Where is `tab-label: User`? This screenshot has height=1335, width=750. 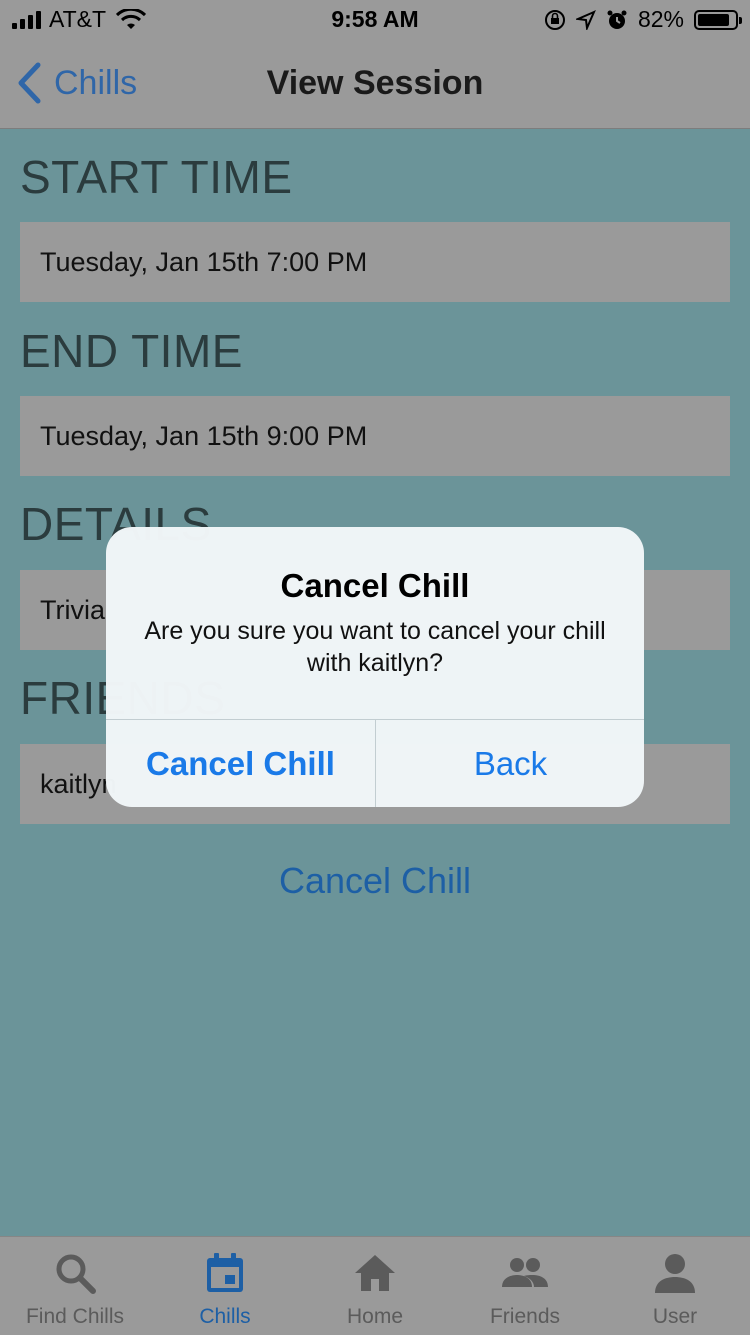
tab-label: User is located at coordinates (675, 1316).